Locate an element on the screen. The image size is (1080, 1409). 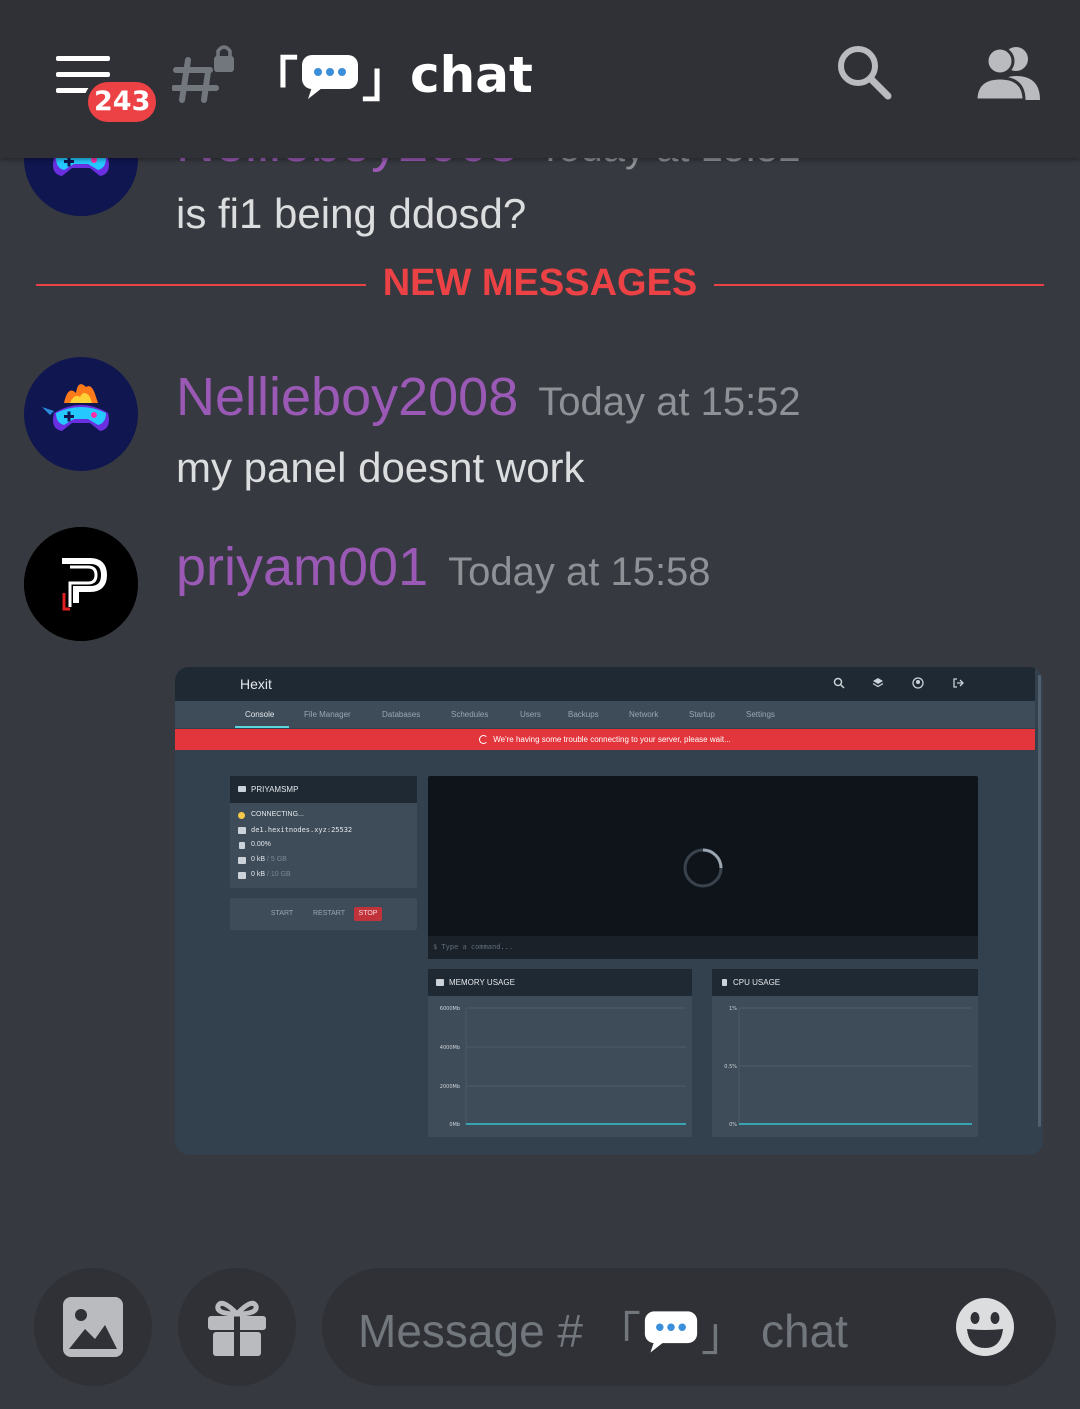
disk-limit: / 10 GB is located at coordinates (278, 874).